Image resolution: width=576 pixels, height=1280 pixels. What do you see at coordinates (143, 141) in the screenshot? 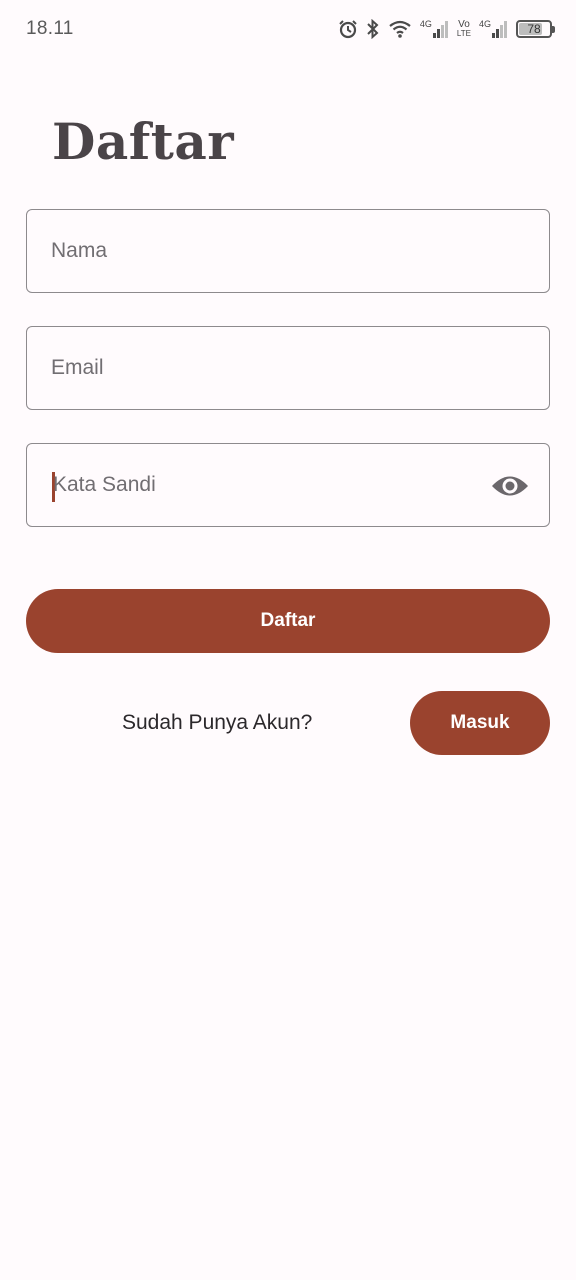
I see `page-title: Daftar` at bounding box center [143, 141].